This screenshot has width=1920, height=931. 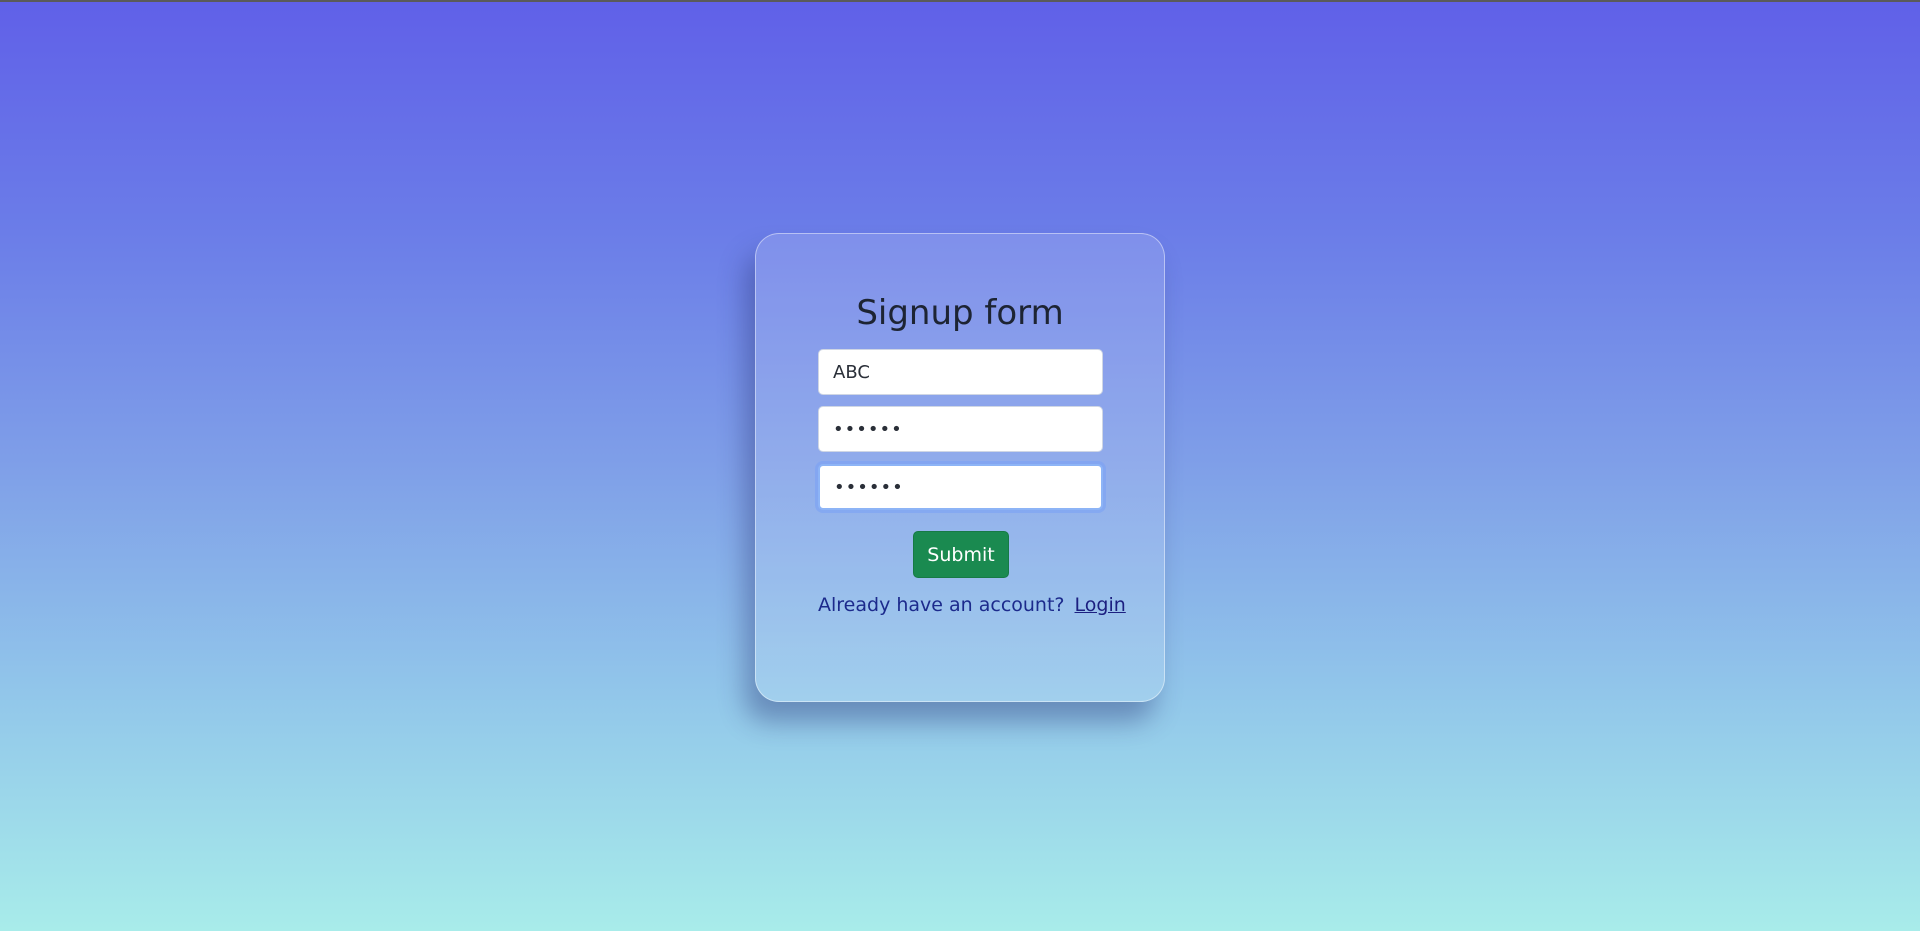 I want to click on confirm-password-input, so click(x=960, y=487).